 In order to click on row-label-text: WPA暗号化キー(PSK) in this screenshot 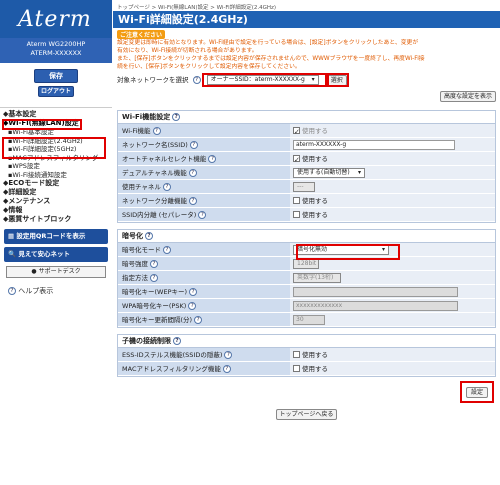, I will do `click(154, 306)`.